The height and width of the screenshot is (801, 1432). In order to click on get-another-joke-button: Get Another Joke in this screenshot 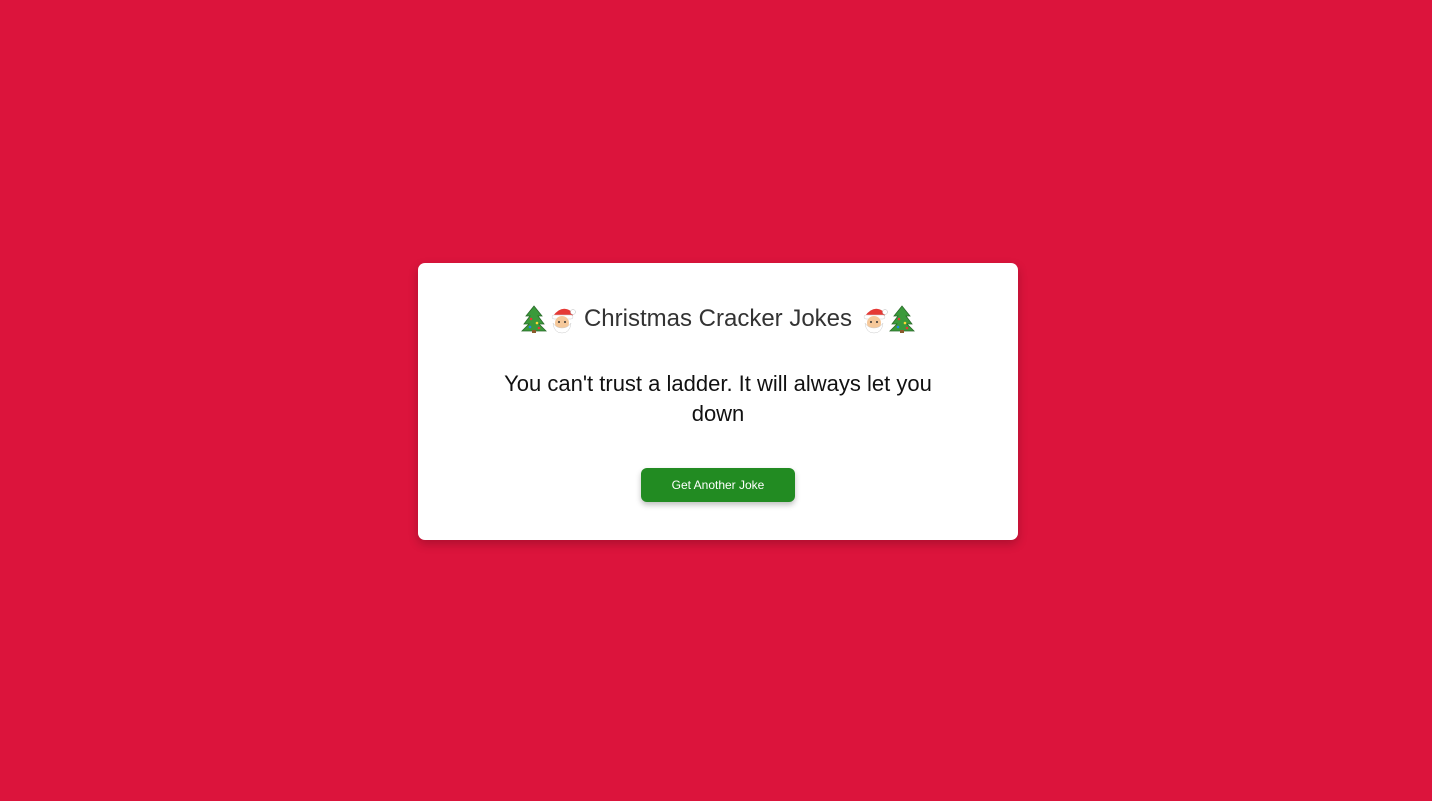, I will do `click(718, 485)`.